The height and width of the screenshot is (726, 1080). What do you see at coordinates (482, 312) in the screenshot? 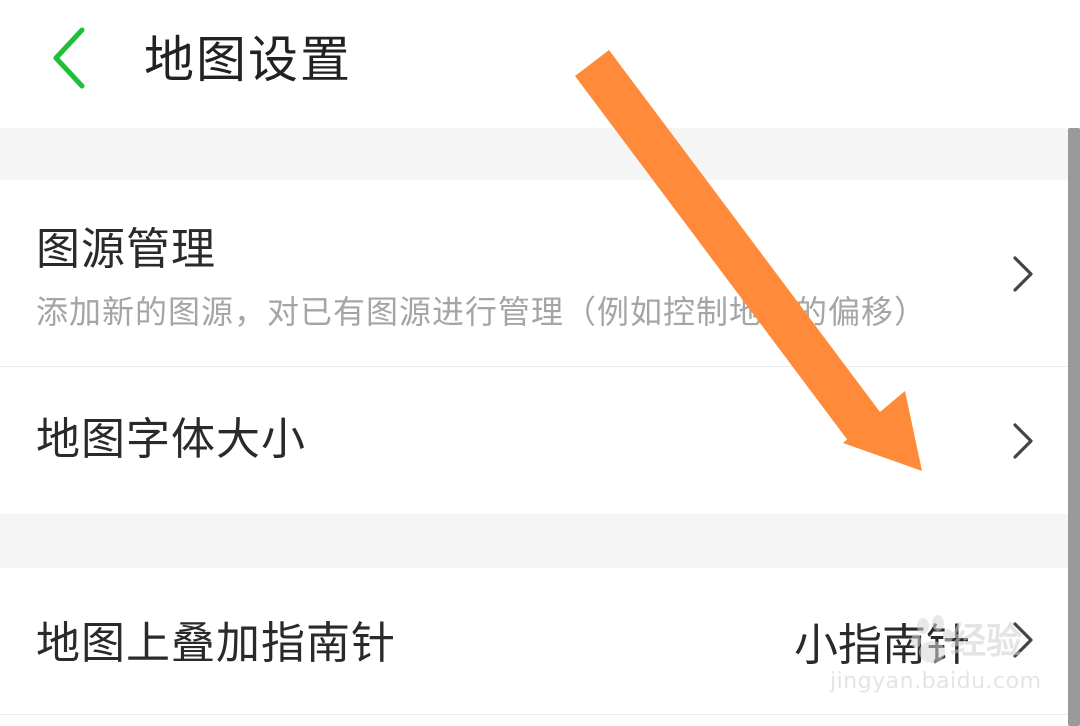
I see `item-description: 添加新的图源，对已有图源进行管理（例如控制地图的偏移）` at bounding box center [482, 312].